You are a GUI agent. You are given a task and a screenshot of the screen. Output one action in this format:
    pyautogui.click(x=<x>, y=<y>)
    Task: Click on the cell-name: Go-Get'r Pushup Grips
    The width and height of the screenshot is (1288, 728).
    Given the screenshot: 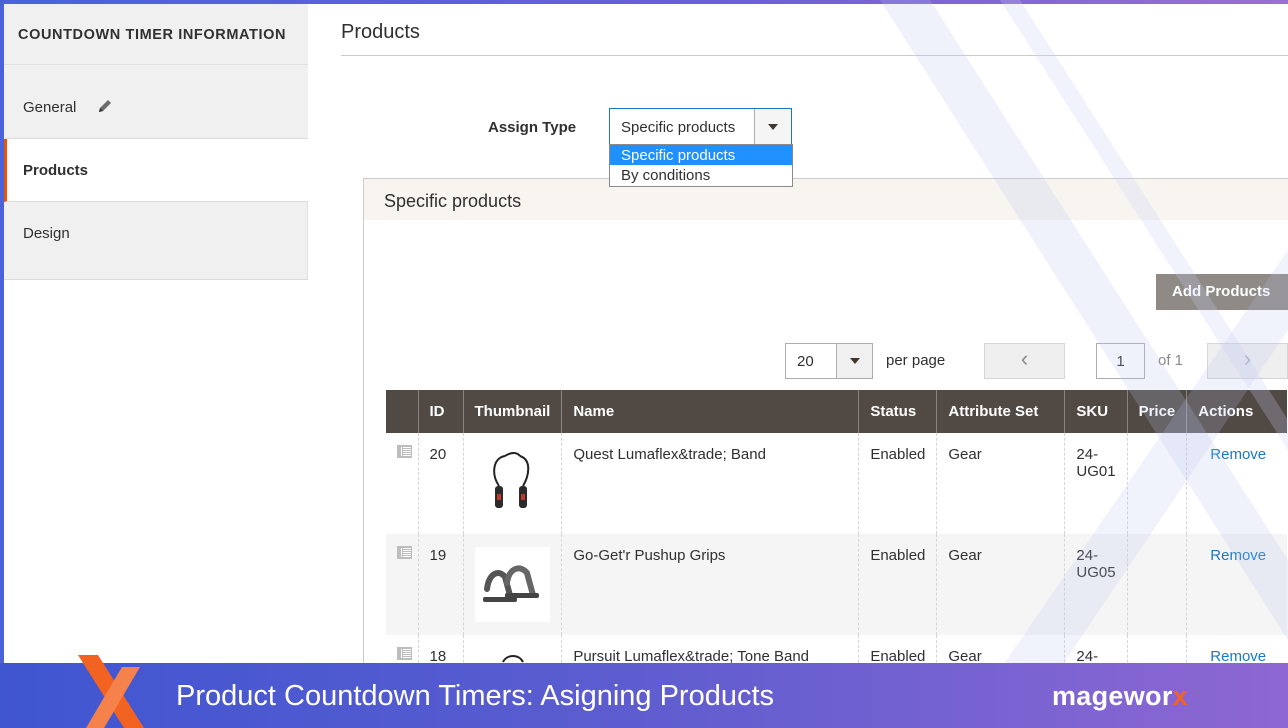 What is the action you would take?
    pyautogui.click(x=710, y=584)
    